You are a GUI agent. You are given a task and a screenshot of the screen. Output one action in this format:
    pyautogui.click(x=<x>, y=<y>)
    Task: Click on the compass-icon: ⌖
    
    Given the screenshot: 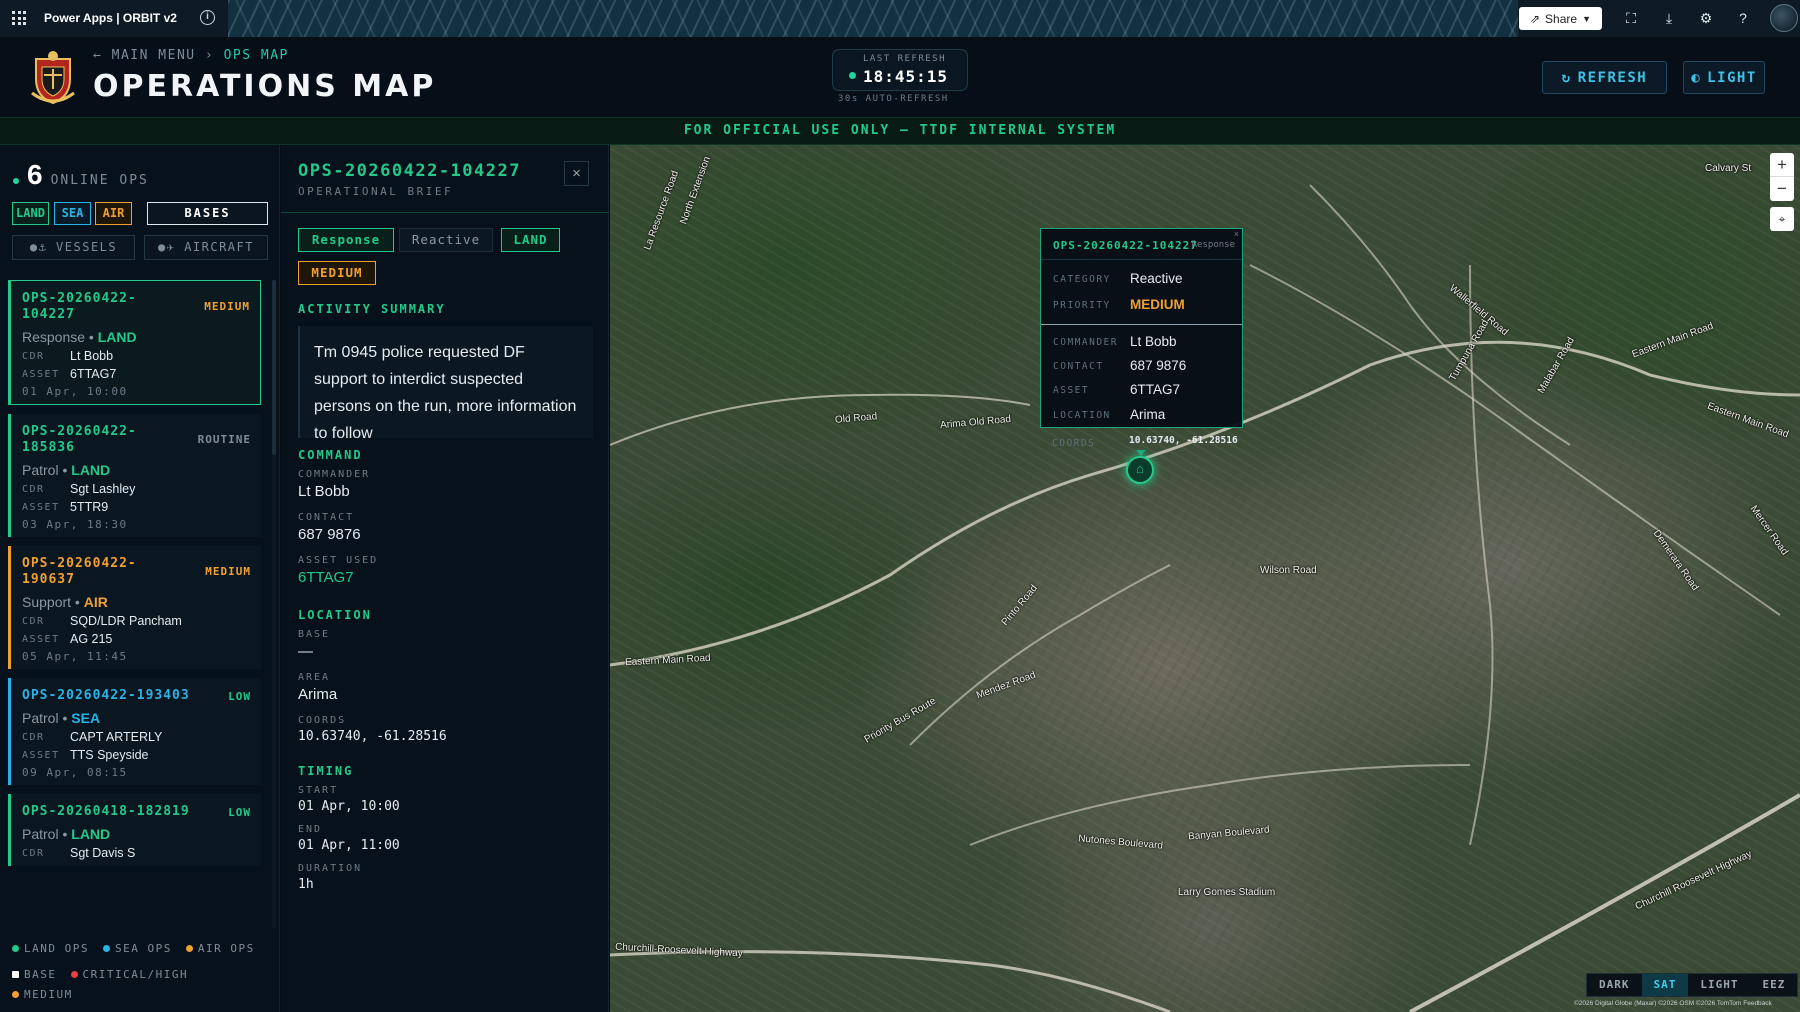 What is the action you would take?
    pyautogui.click(x=1782, y=219)
    